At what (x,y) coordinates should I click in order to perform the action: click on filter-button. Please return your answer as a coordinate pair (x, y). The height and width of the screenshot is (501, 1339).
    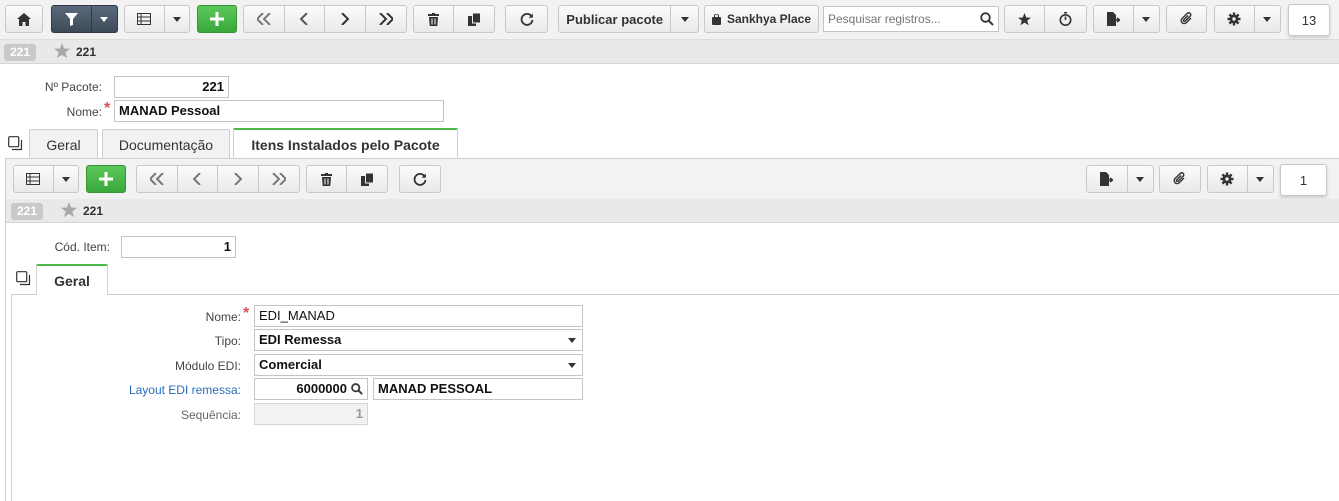
    Looking at the image, I should click on (72, 19).